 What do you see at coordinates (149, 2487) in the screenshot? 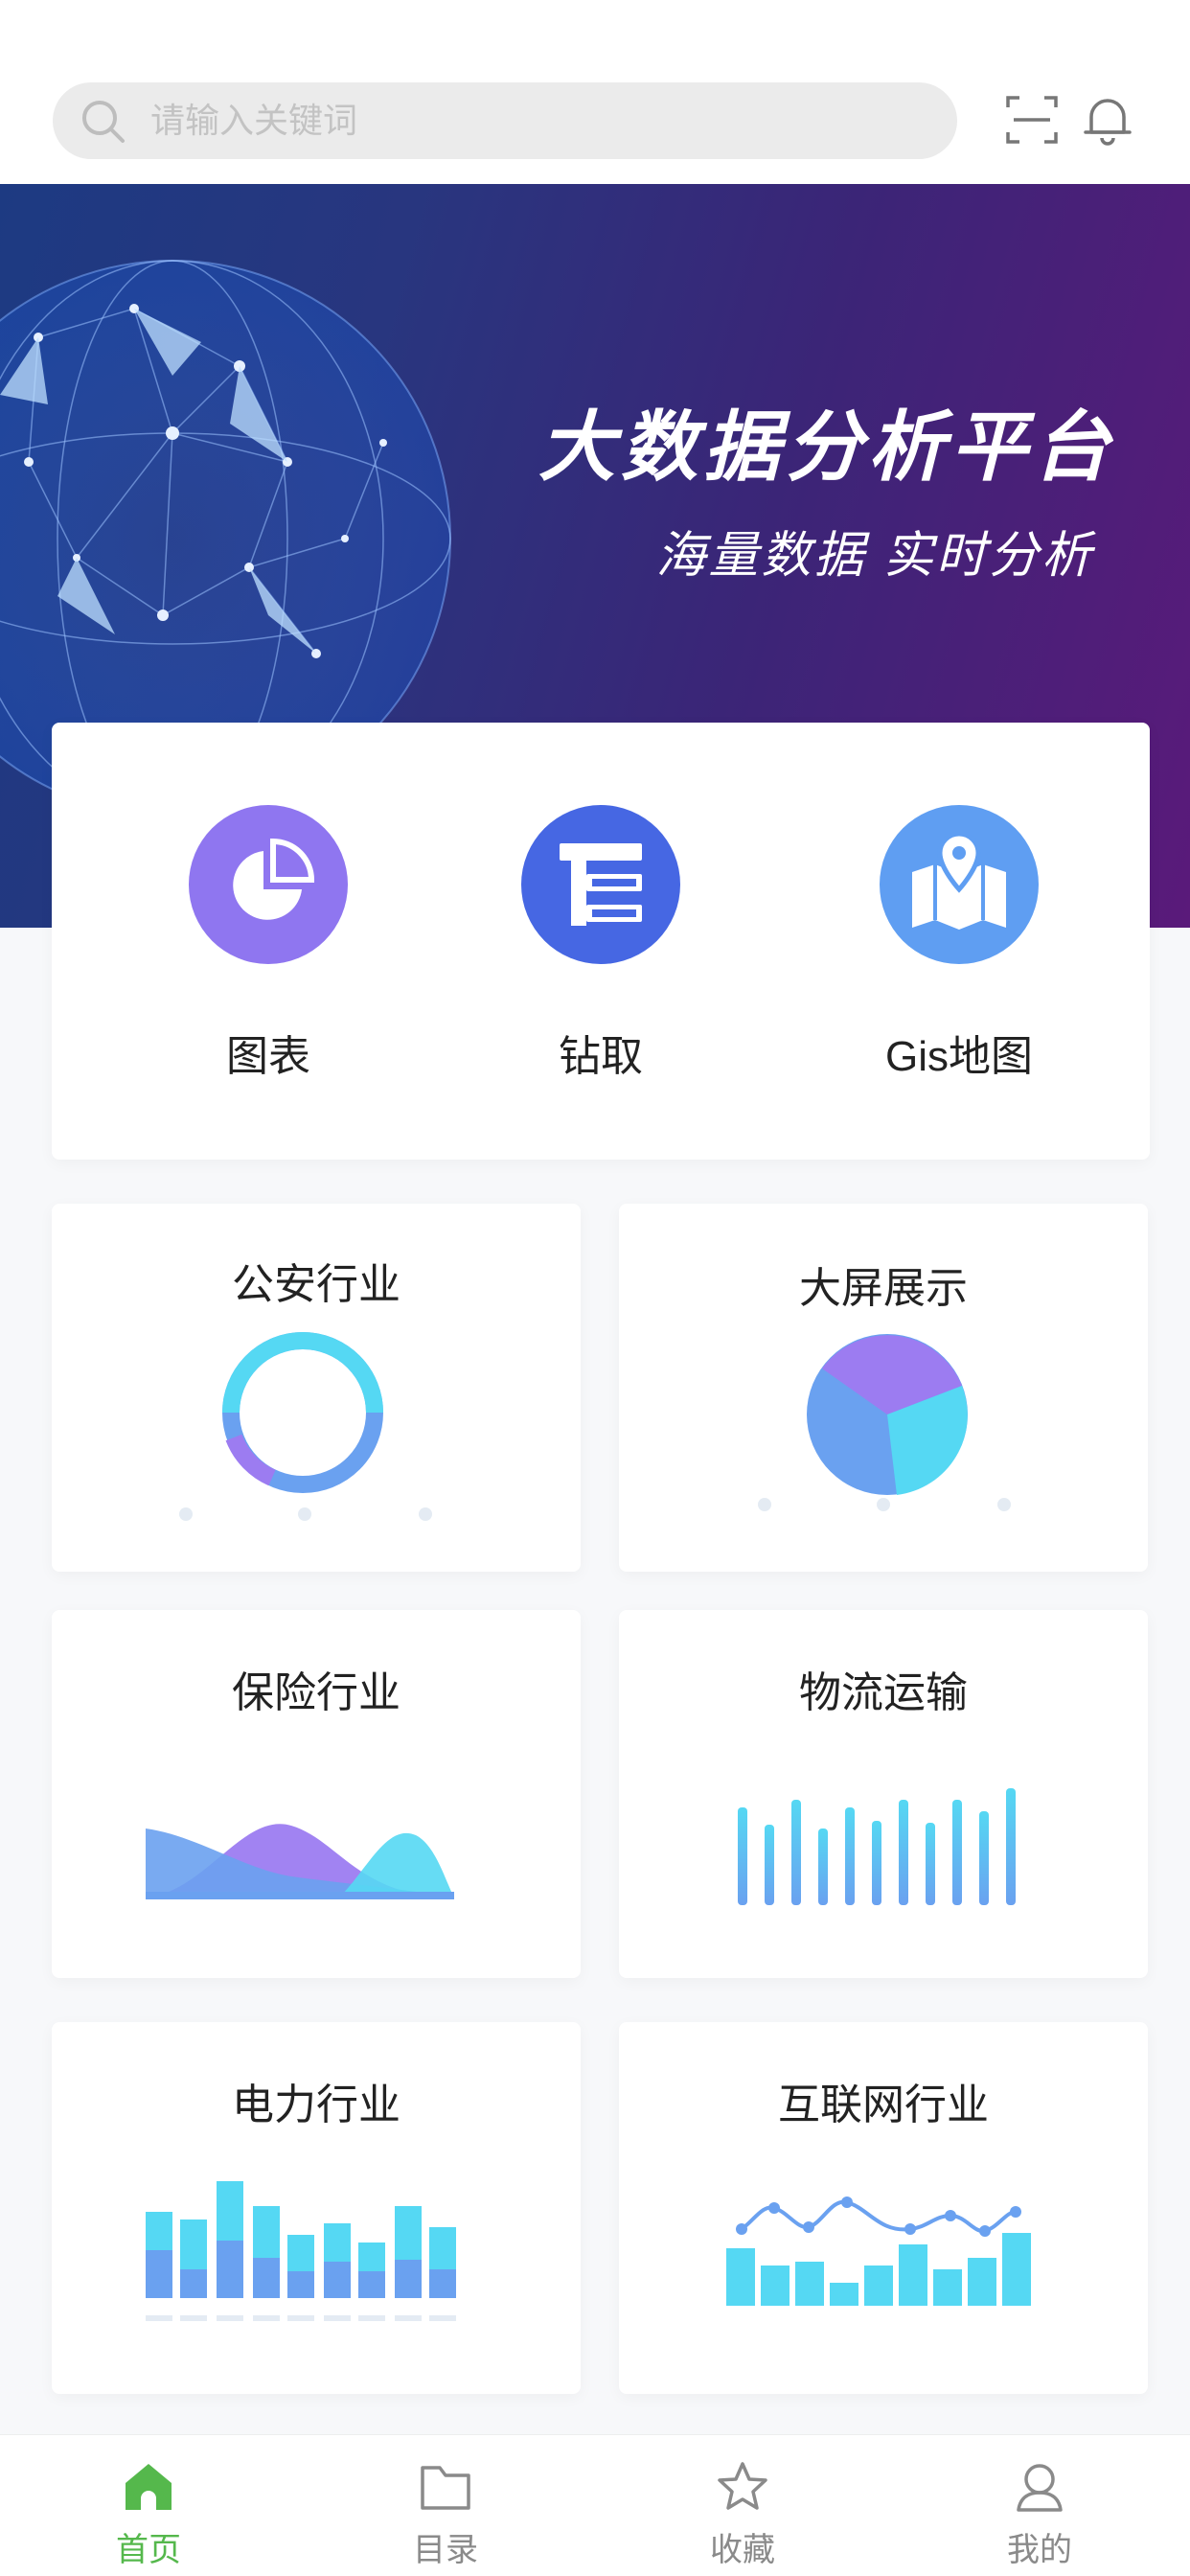
I see `home-icon` at bounding box center [149, 2487].